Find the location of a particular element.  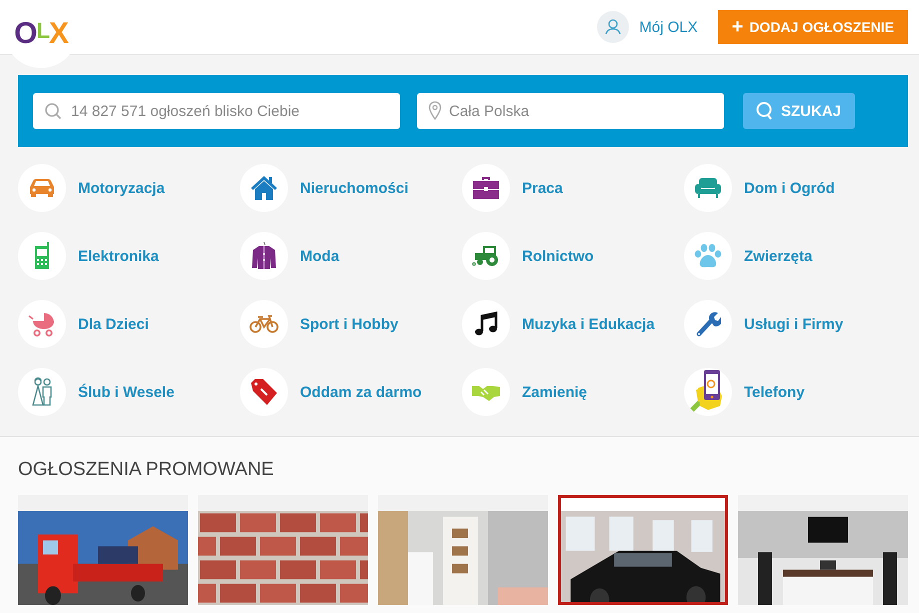

listing-card is located at coordinates (643, 550).